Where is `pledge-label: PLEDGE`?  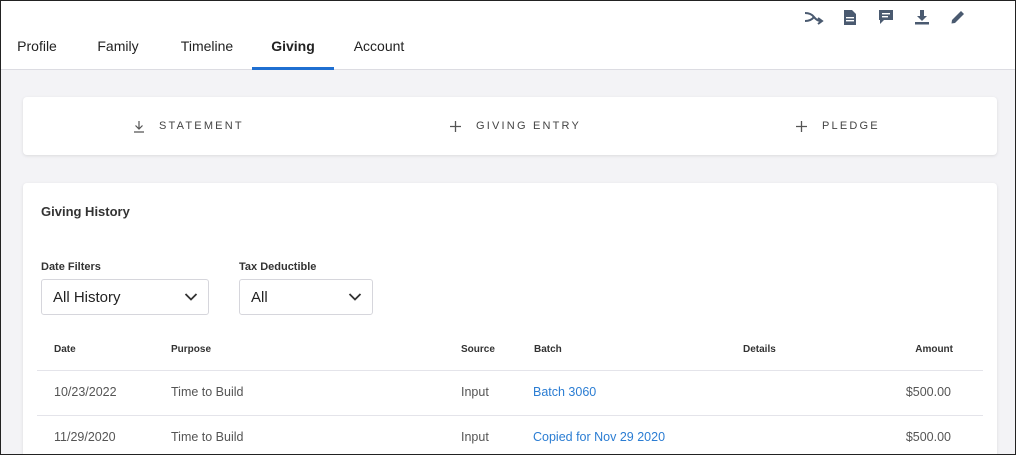 pledge-label: PLEDGE is located at coordinates (851, 126).